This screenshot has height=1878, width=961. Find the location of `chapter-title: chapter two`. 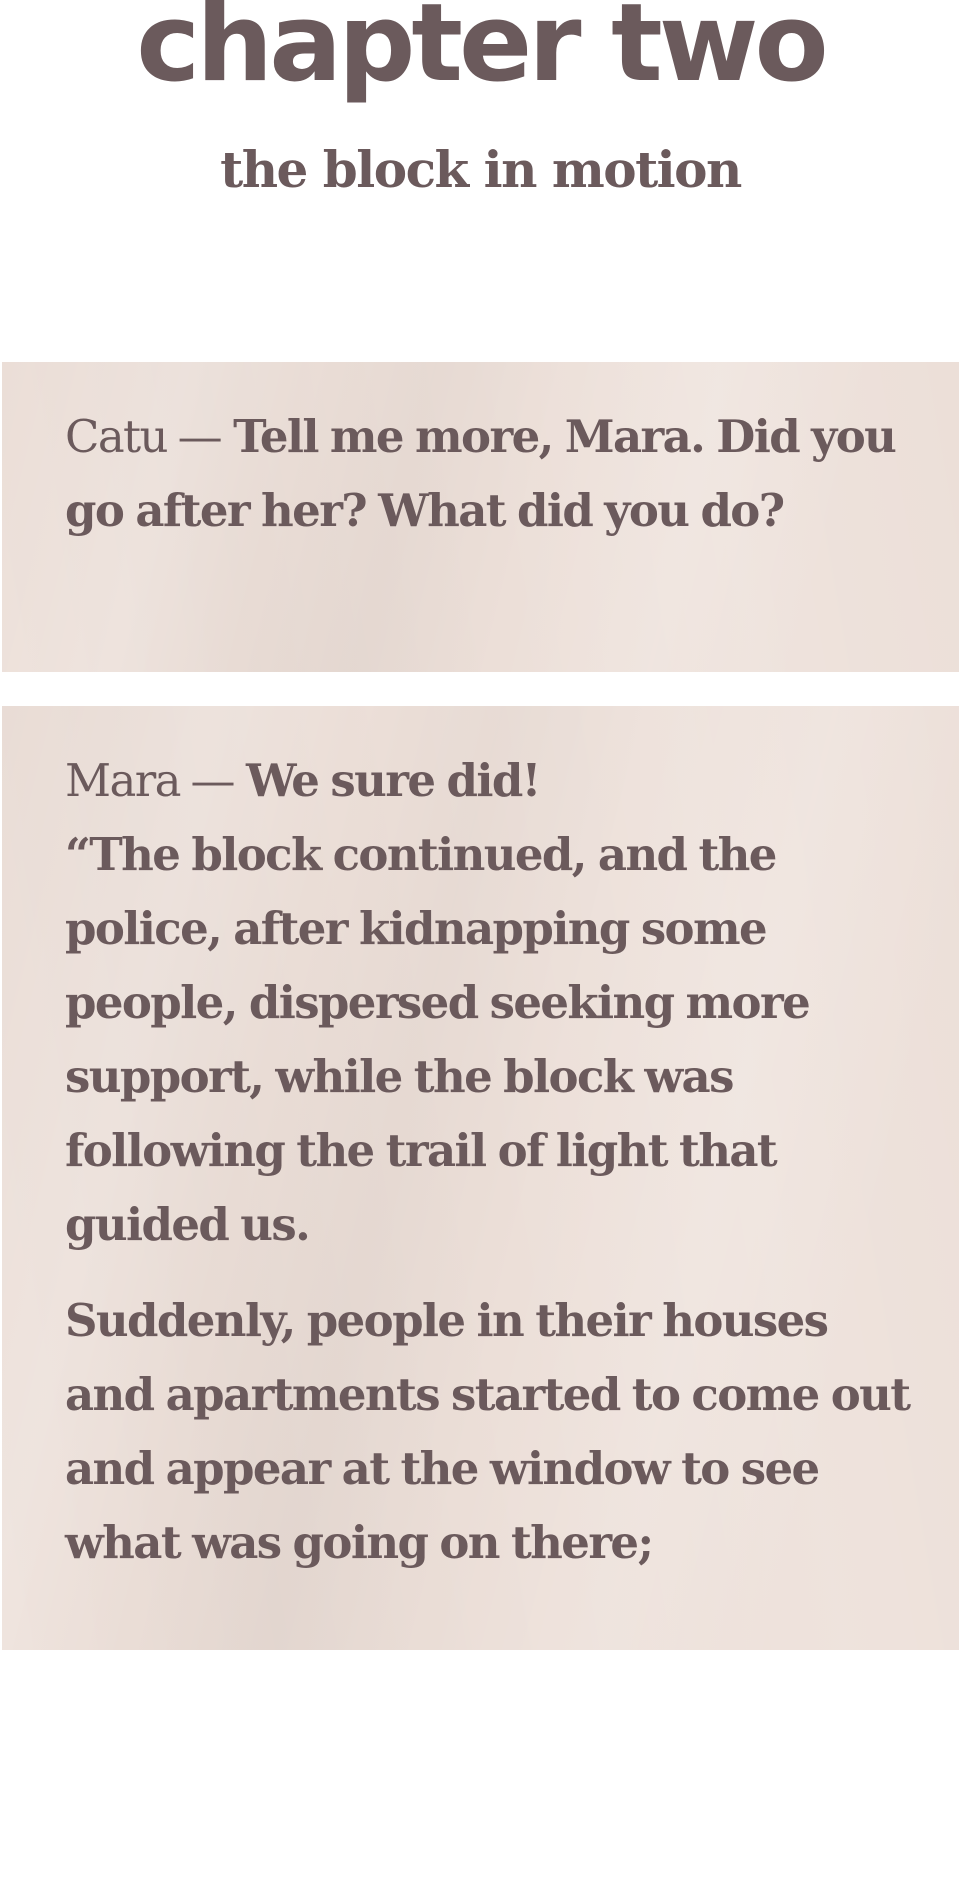

chapter-title: chapter two is located at coordinates (482, 53).